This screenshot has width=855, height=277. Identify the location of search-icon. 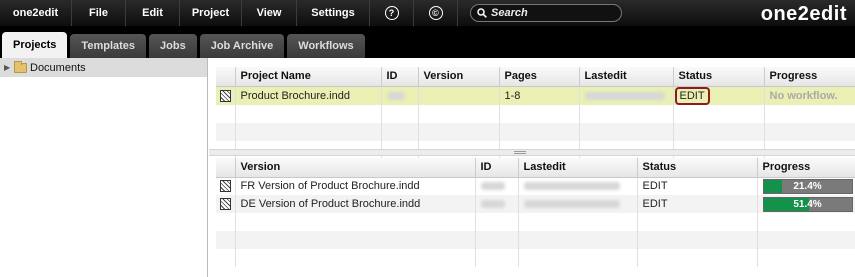
(482, 13).